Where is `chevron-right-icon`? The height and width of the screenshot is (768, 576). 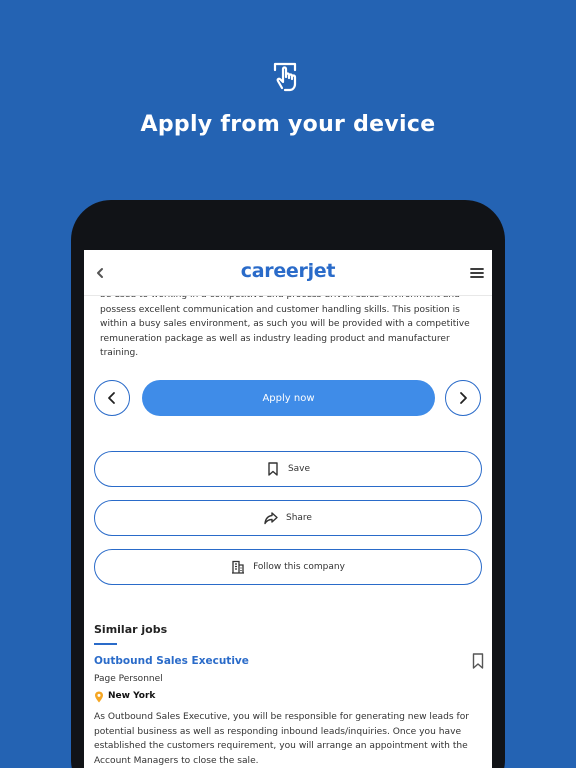 chevron-right-icon is located at coordinates (463, 398).